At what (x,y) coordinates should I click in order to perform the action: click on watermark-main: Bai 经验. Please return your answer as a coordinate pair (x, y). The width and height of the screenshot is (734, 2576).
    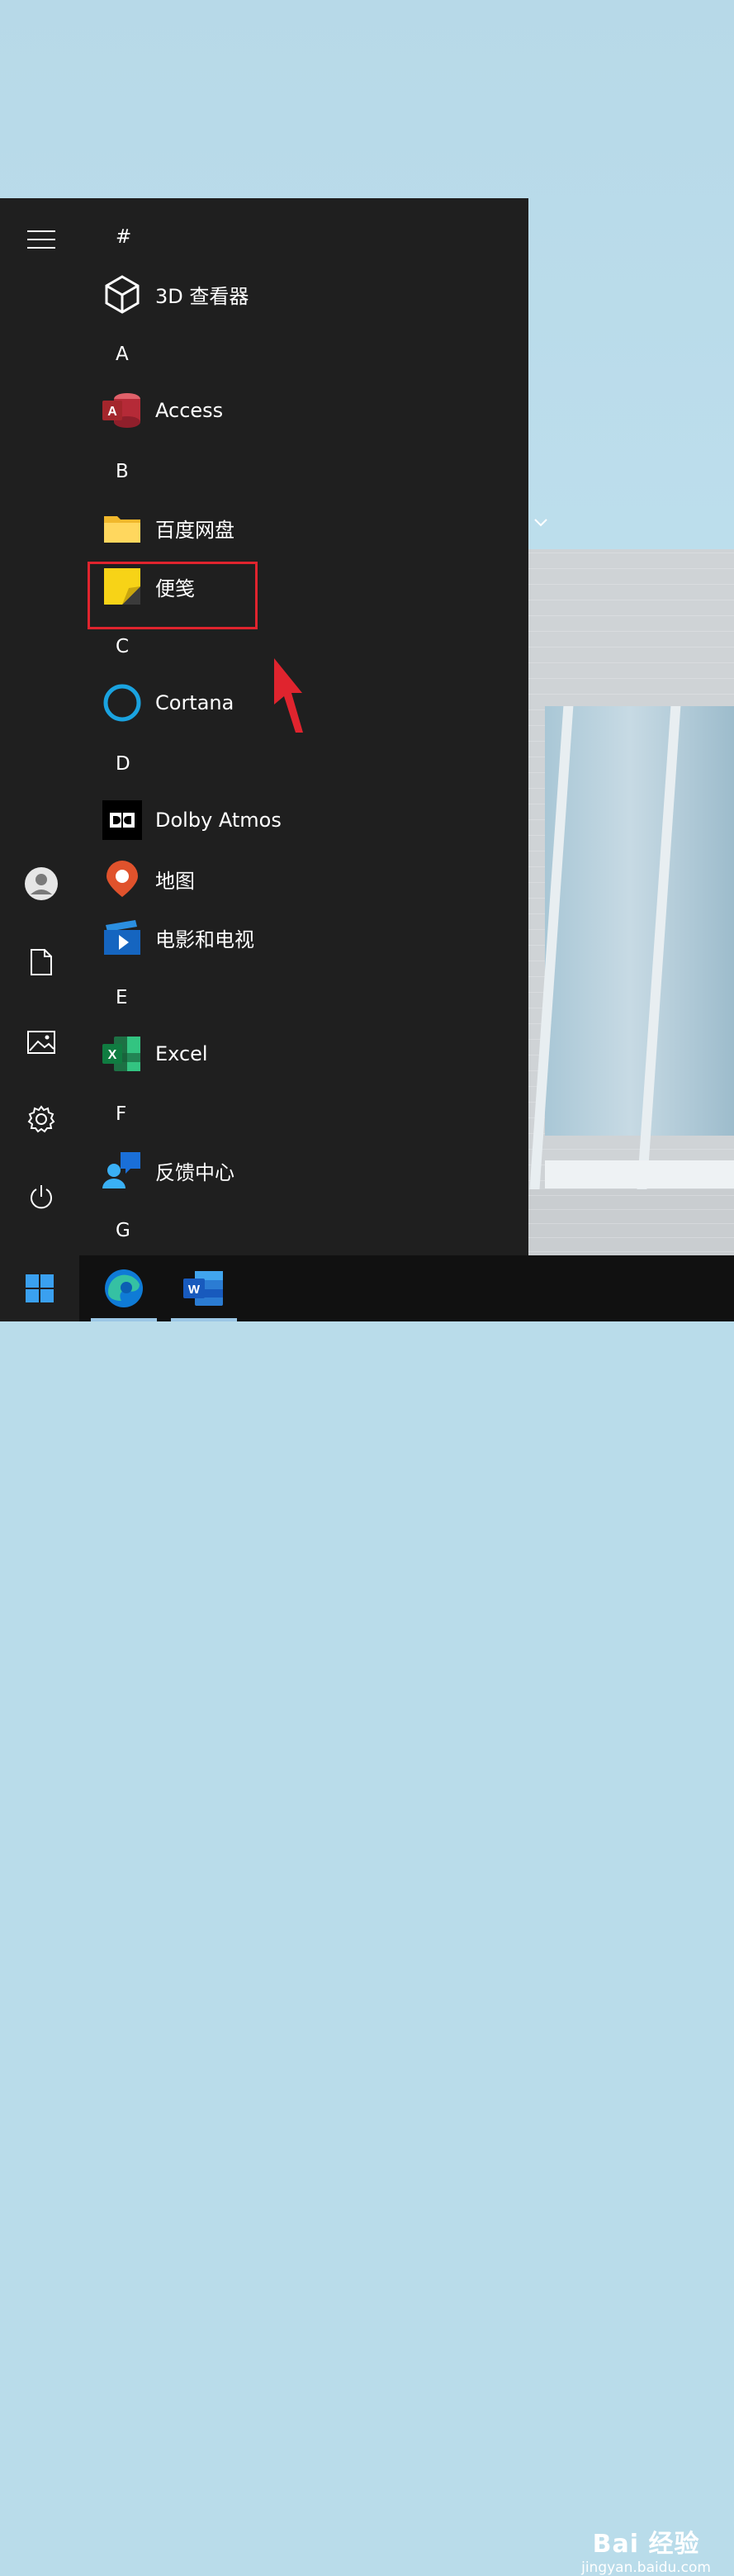
    Looking at the image, I should click on (646, 2544).